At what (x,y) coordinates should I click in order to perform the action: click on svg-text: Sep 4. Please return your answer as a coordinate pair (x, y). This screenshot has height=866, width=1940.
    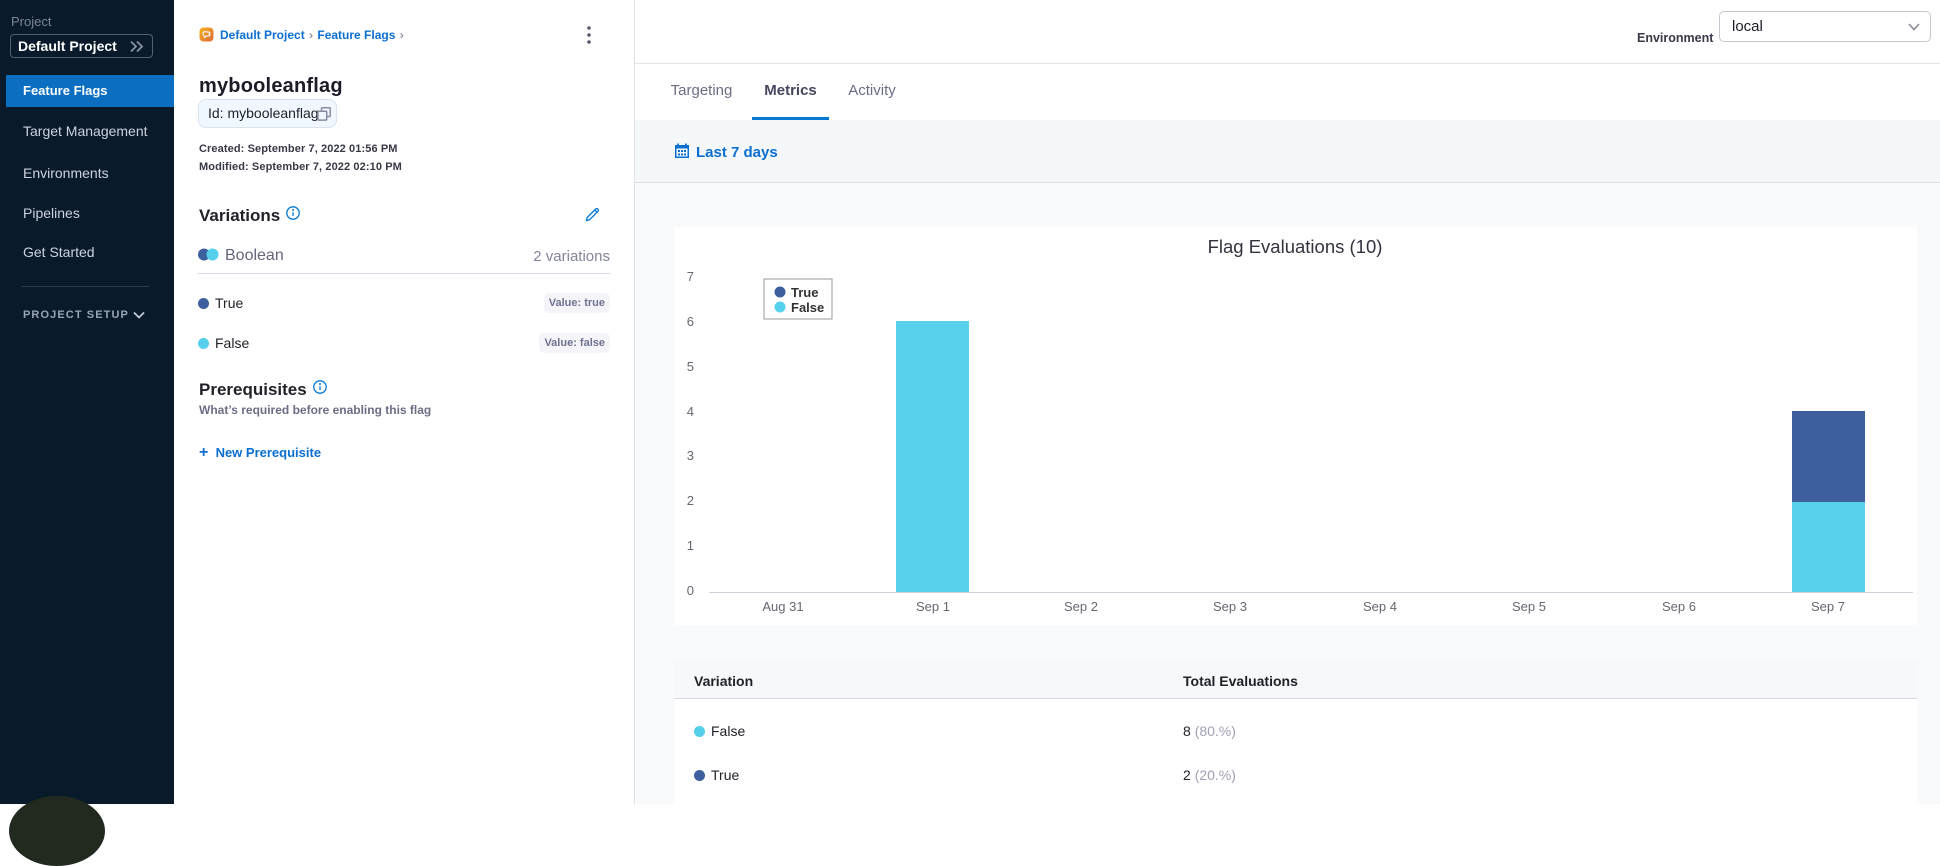
    Looking at the image, I should click on (1380, 606).